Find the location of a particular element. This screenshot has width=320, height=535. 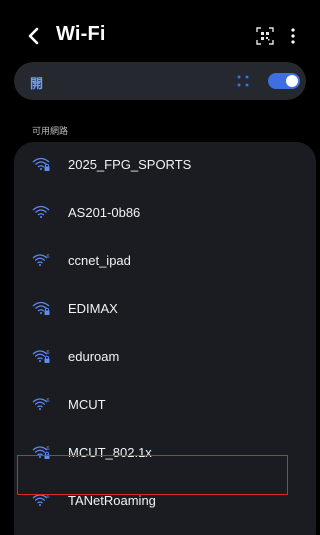

network-ssid: TANetRoaming is located at coordinates (112, 500).